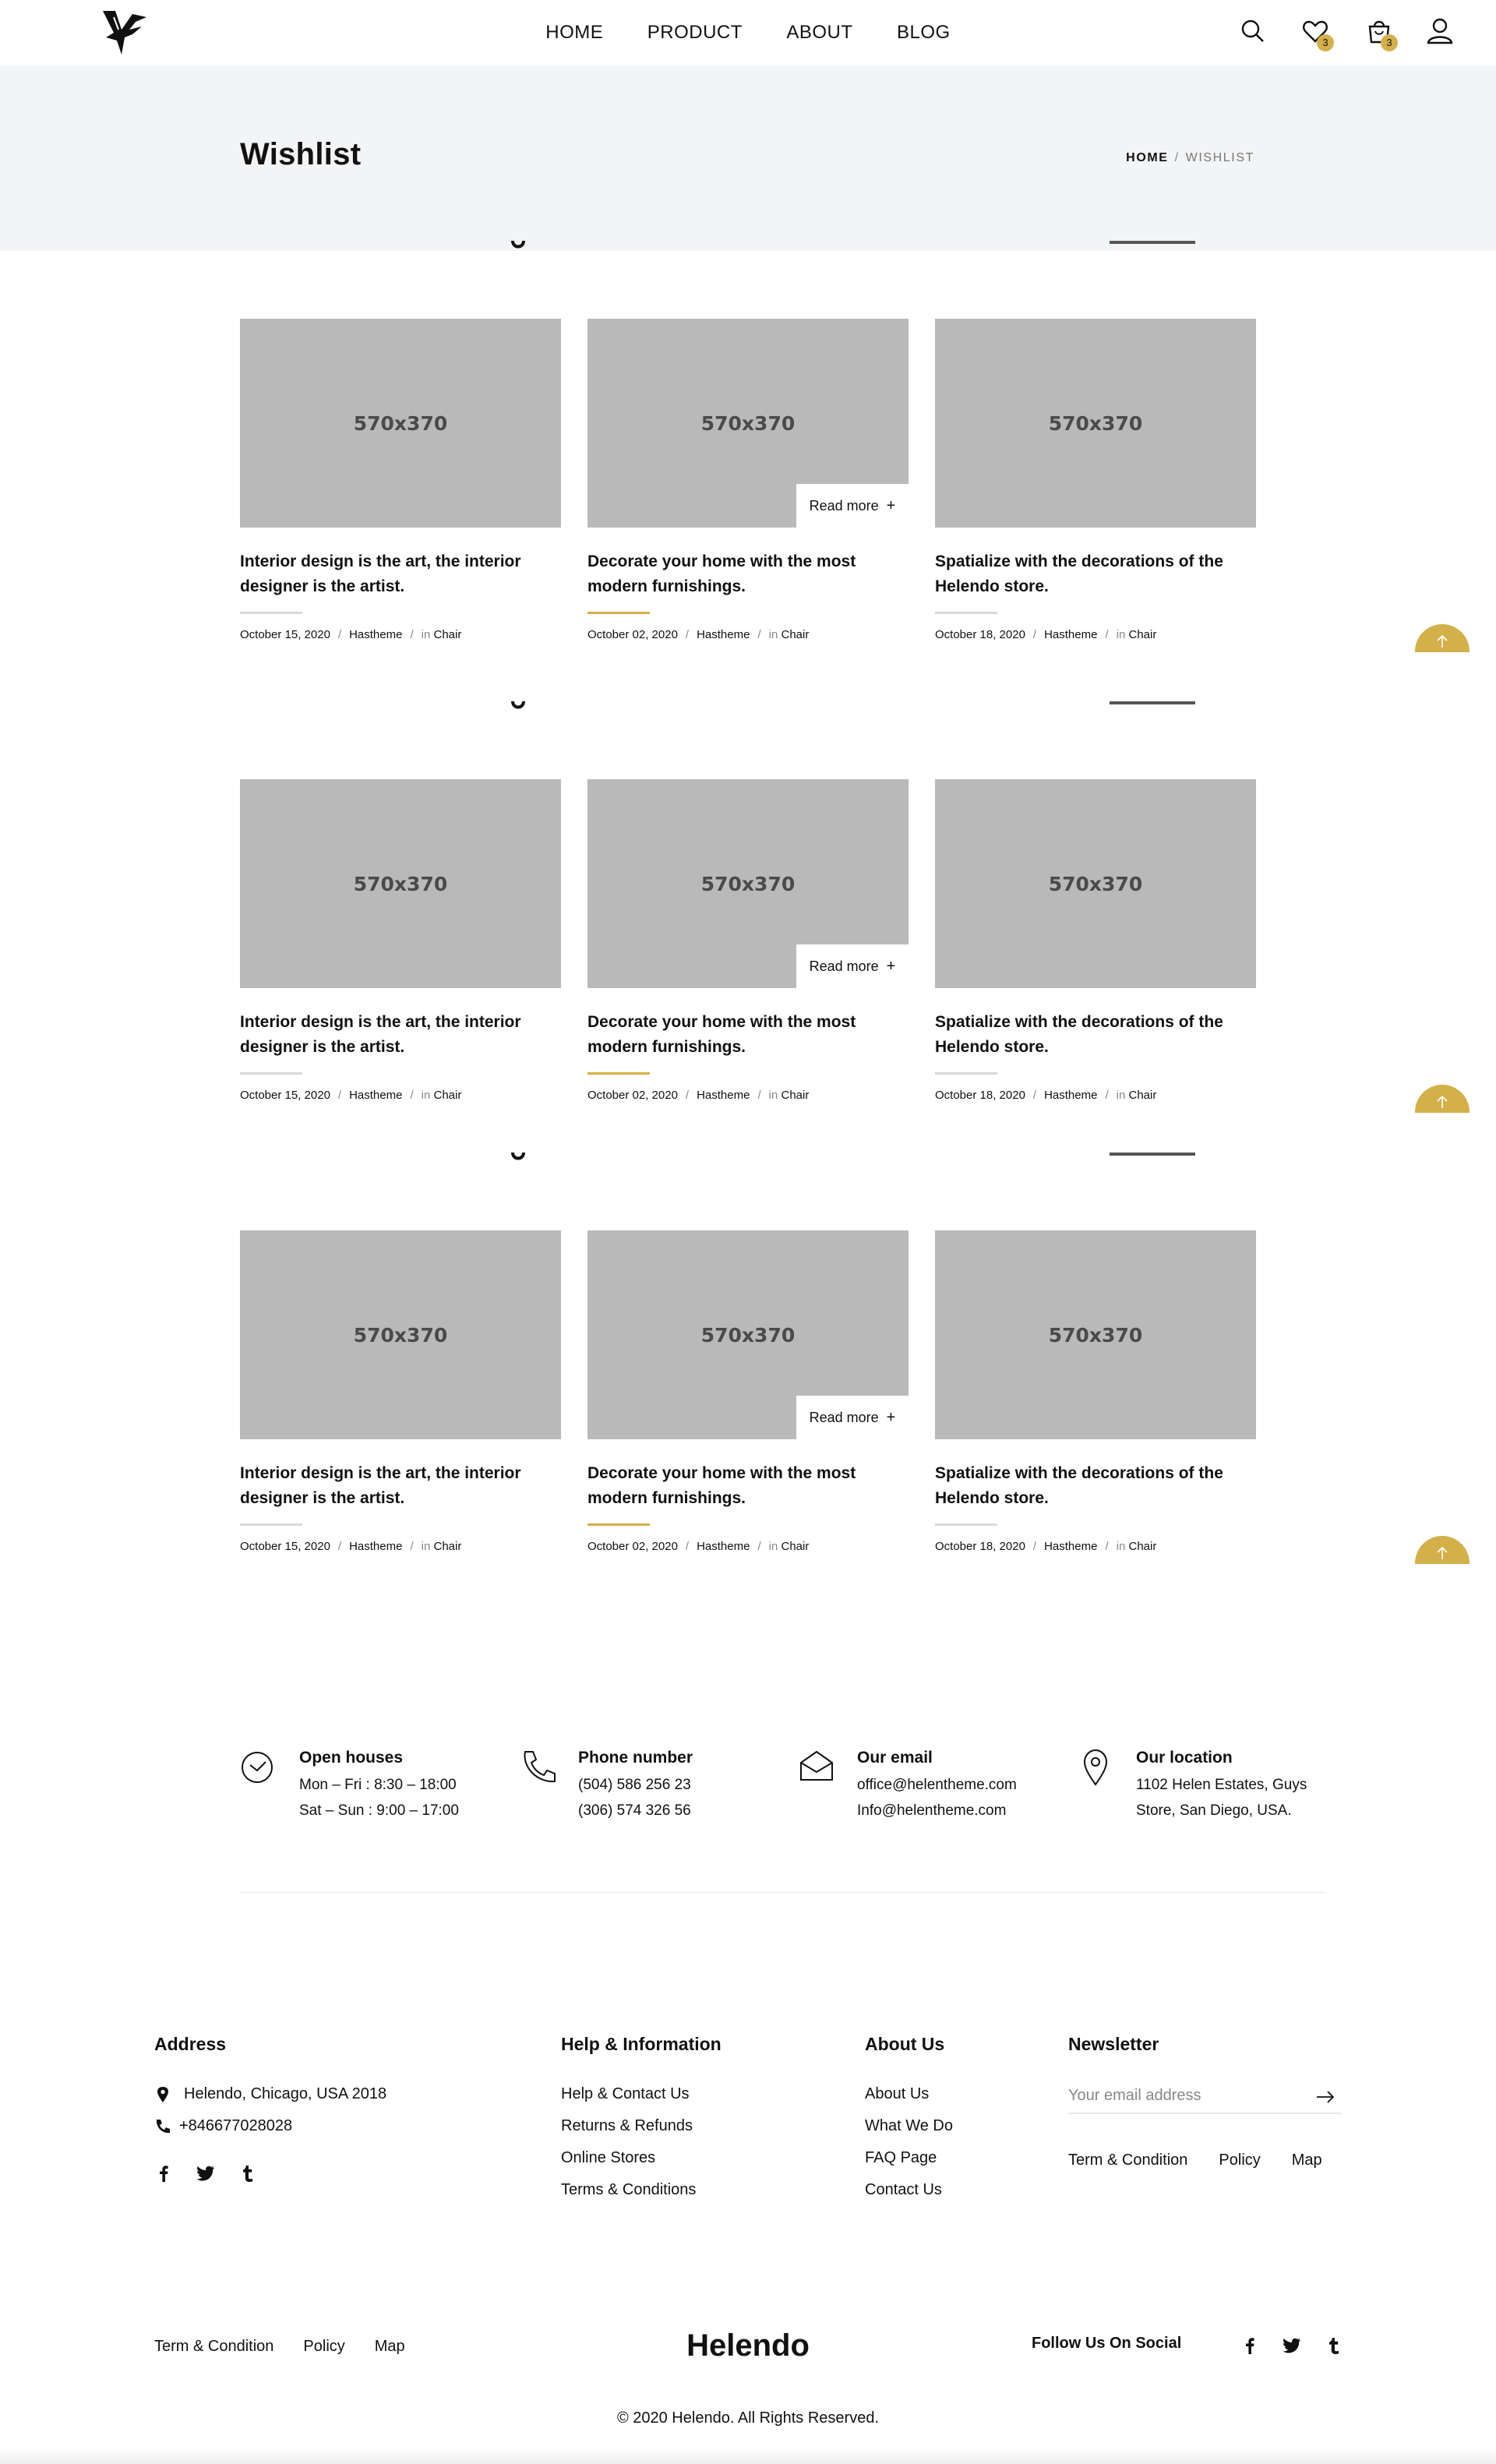  Describe the element at coordinates (634, 1811) in the screenshot. I see `contact-line: (306) 574 326 56` at that location.